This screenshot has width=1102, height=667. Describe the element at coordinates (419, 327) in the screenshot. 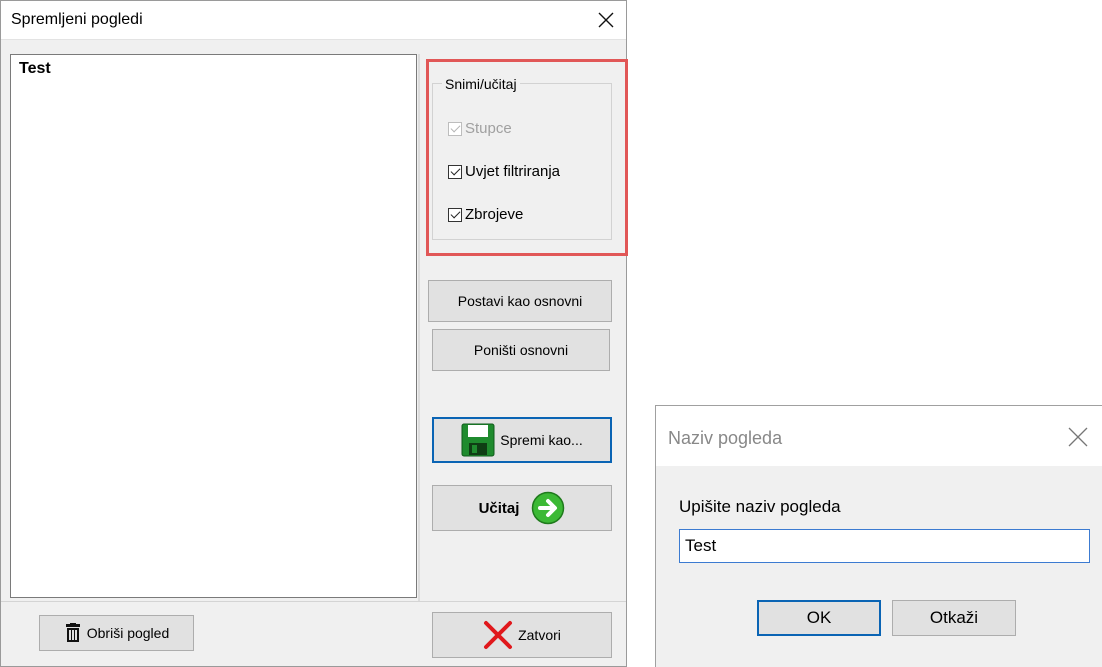

I see `divider` at that location.